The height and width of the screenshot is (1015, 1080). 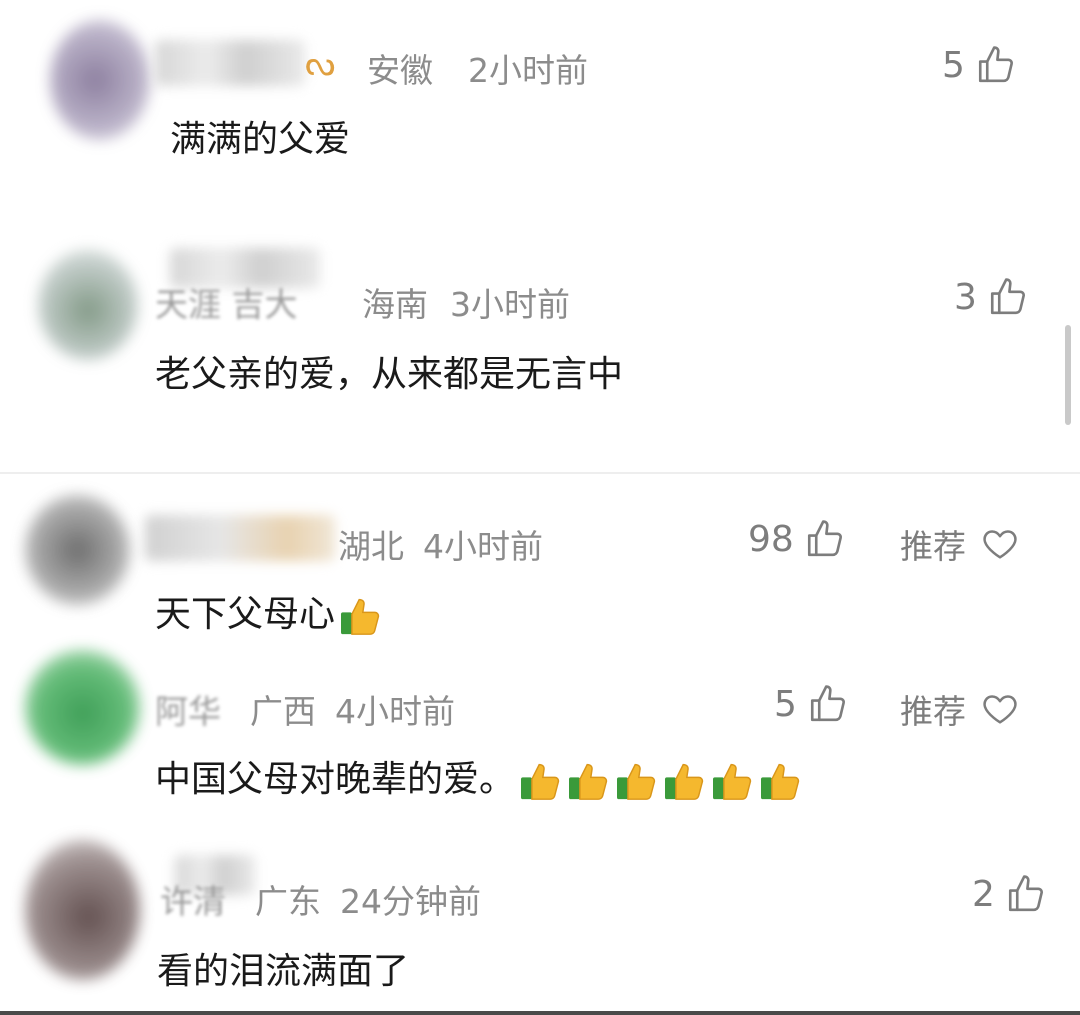 I want to click on comment-region: 湖北, so click(x=371, y=546).